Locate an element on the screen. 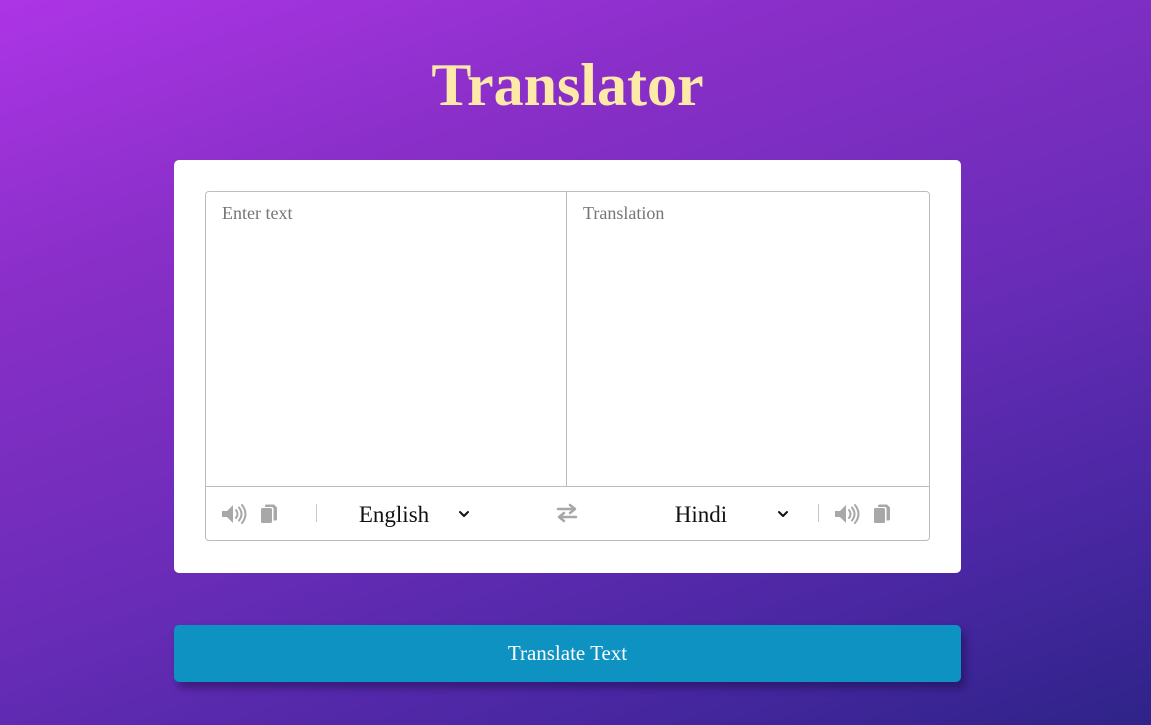 The image size is (1151, 725). to-language-select: Hindi is located at coordinates (710, 514).